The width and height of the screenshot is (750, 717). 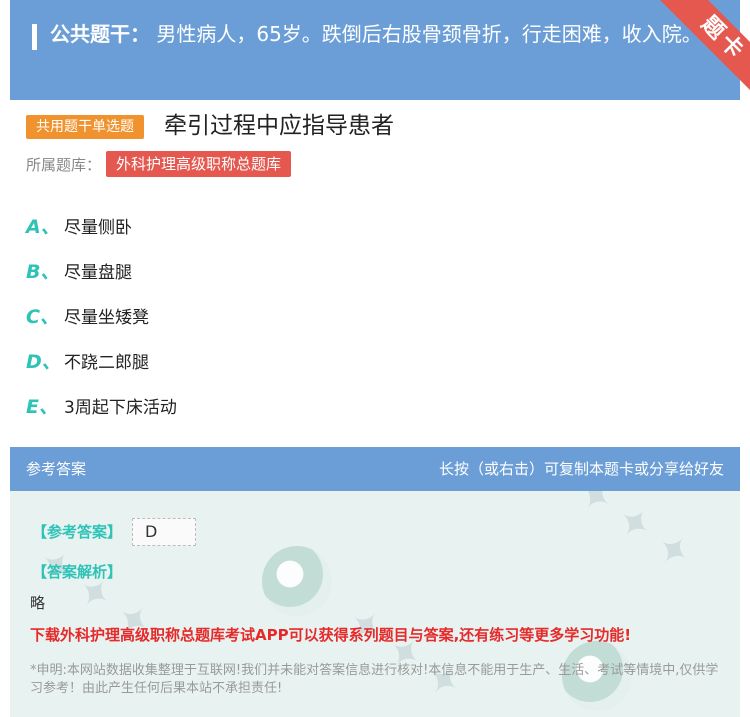 I want to click on bank-link: 外科护理高级职称总题库, so click(x=199, y=164).